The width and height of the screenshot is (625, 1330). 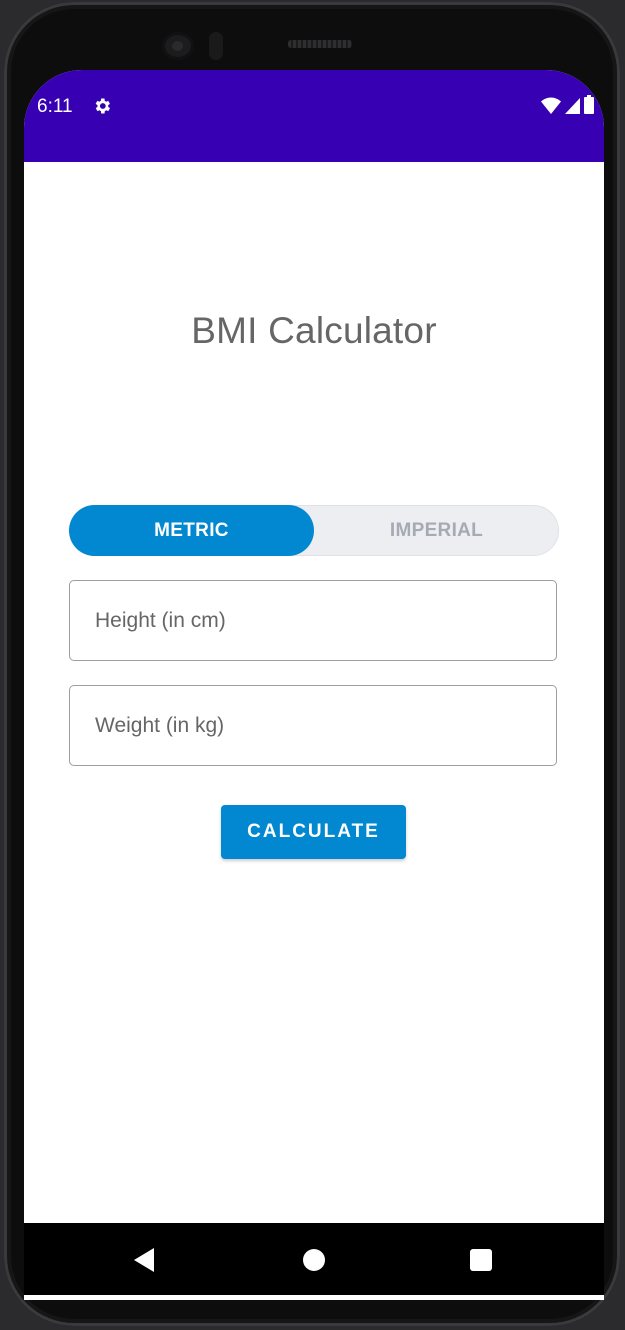 What do you see at coordinates (481, 1260) in the screenshot?
I see `recents-icon` at bounding box center [481, 1260].